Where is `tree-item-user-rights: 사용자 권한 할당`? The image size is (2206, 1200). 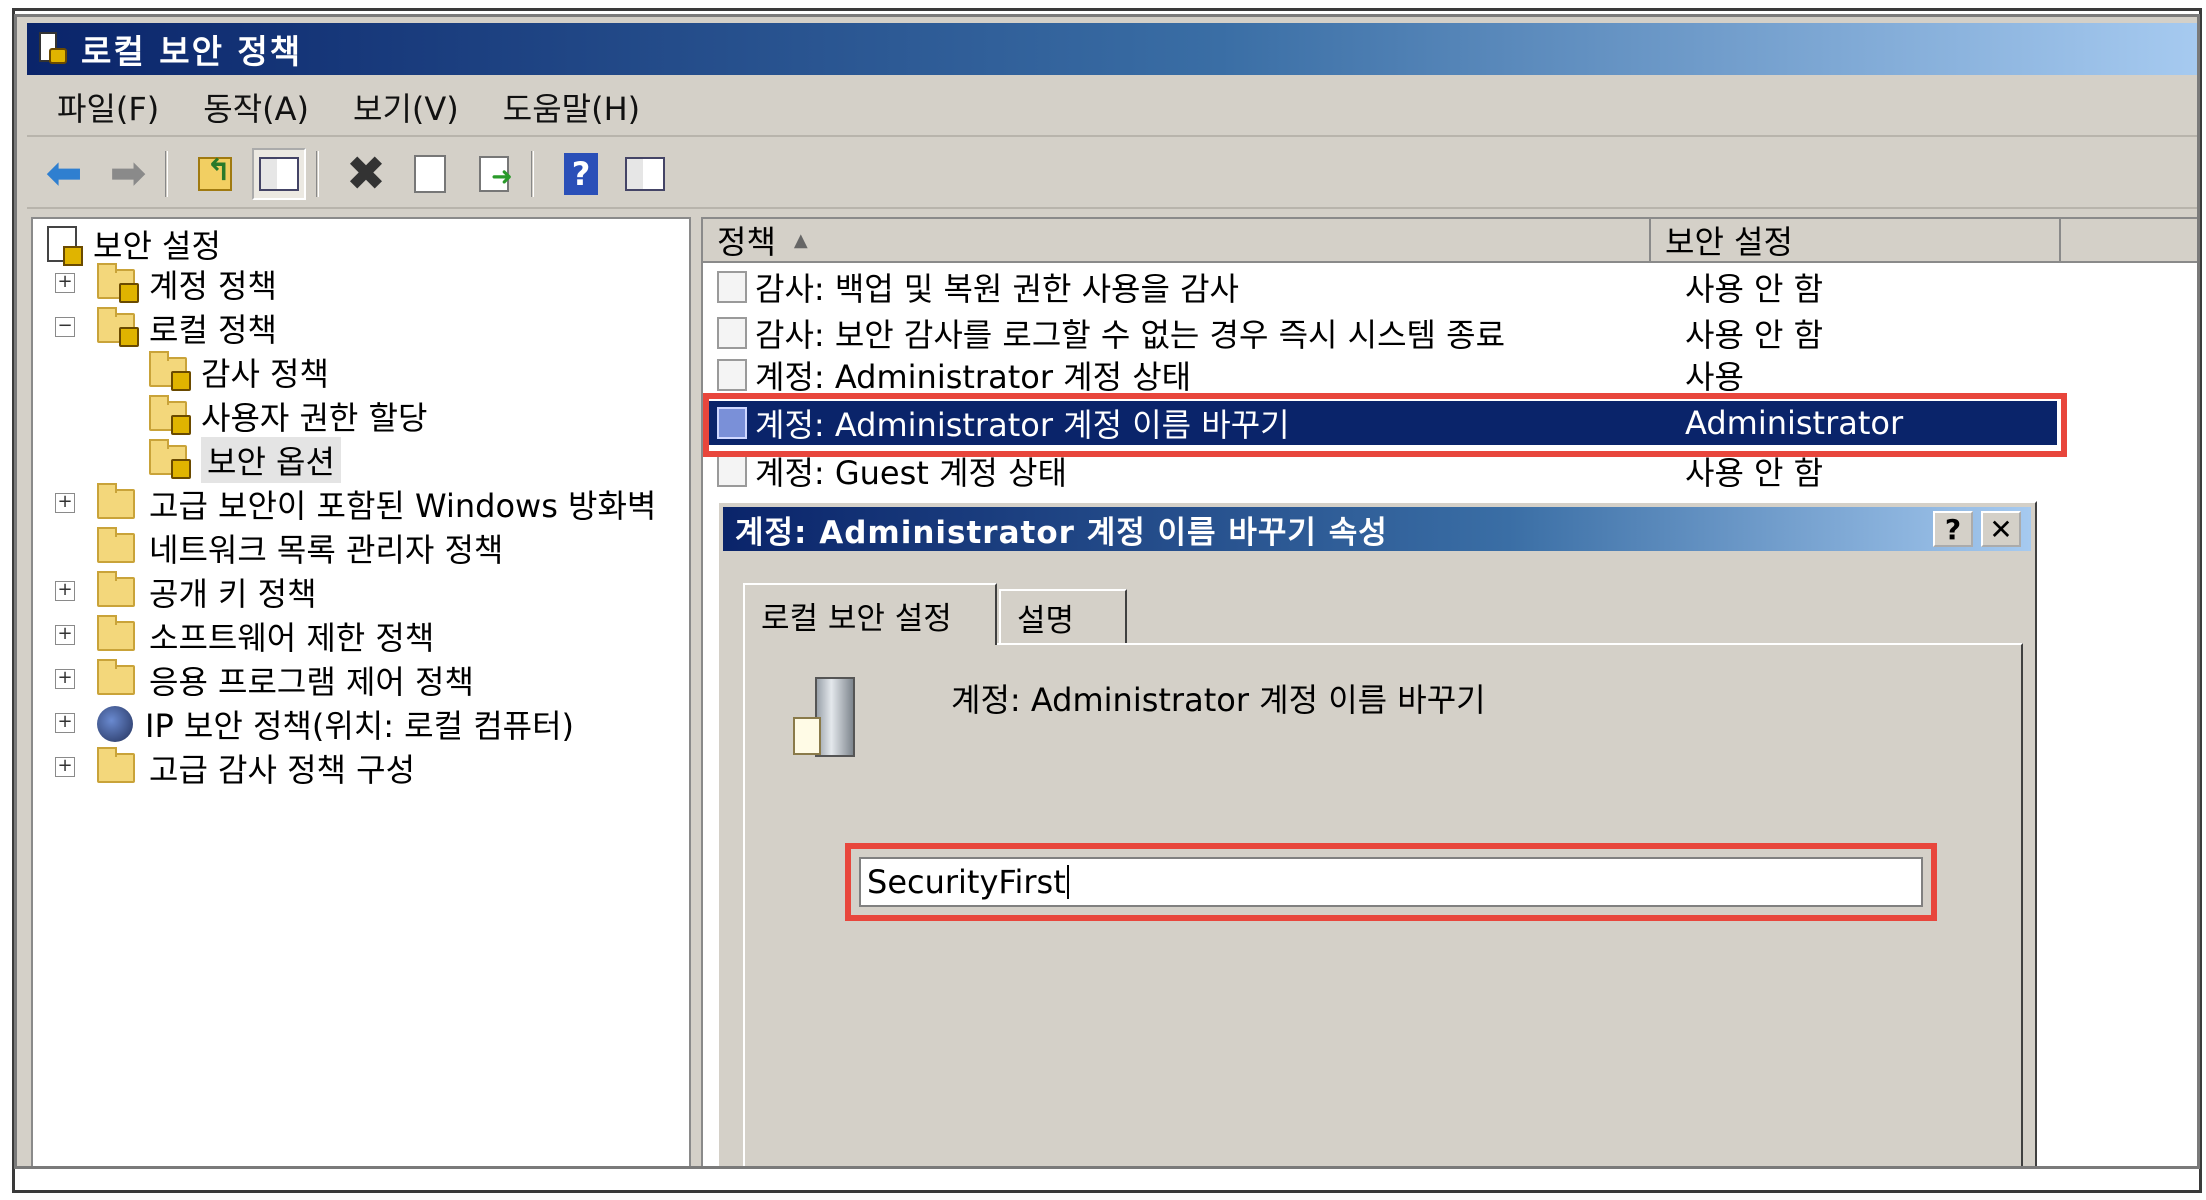
tree-item-user-rights: 사용자 권한 할당 is located at coordinates (288, 416).